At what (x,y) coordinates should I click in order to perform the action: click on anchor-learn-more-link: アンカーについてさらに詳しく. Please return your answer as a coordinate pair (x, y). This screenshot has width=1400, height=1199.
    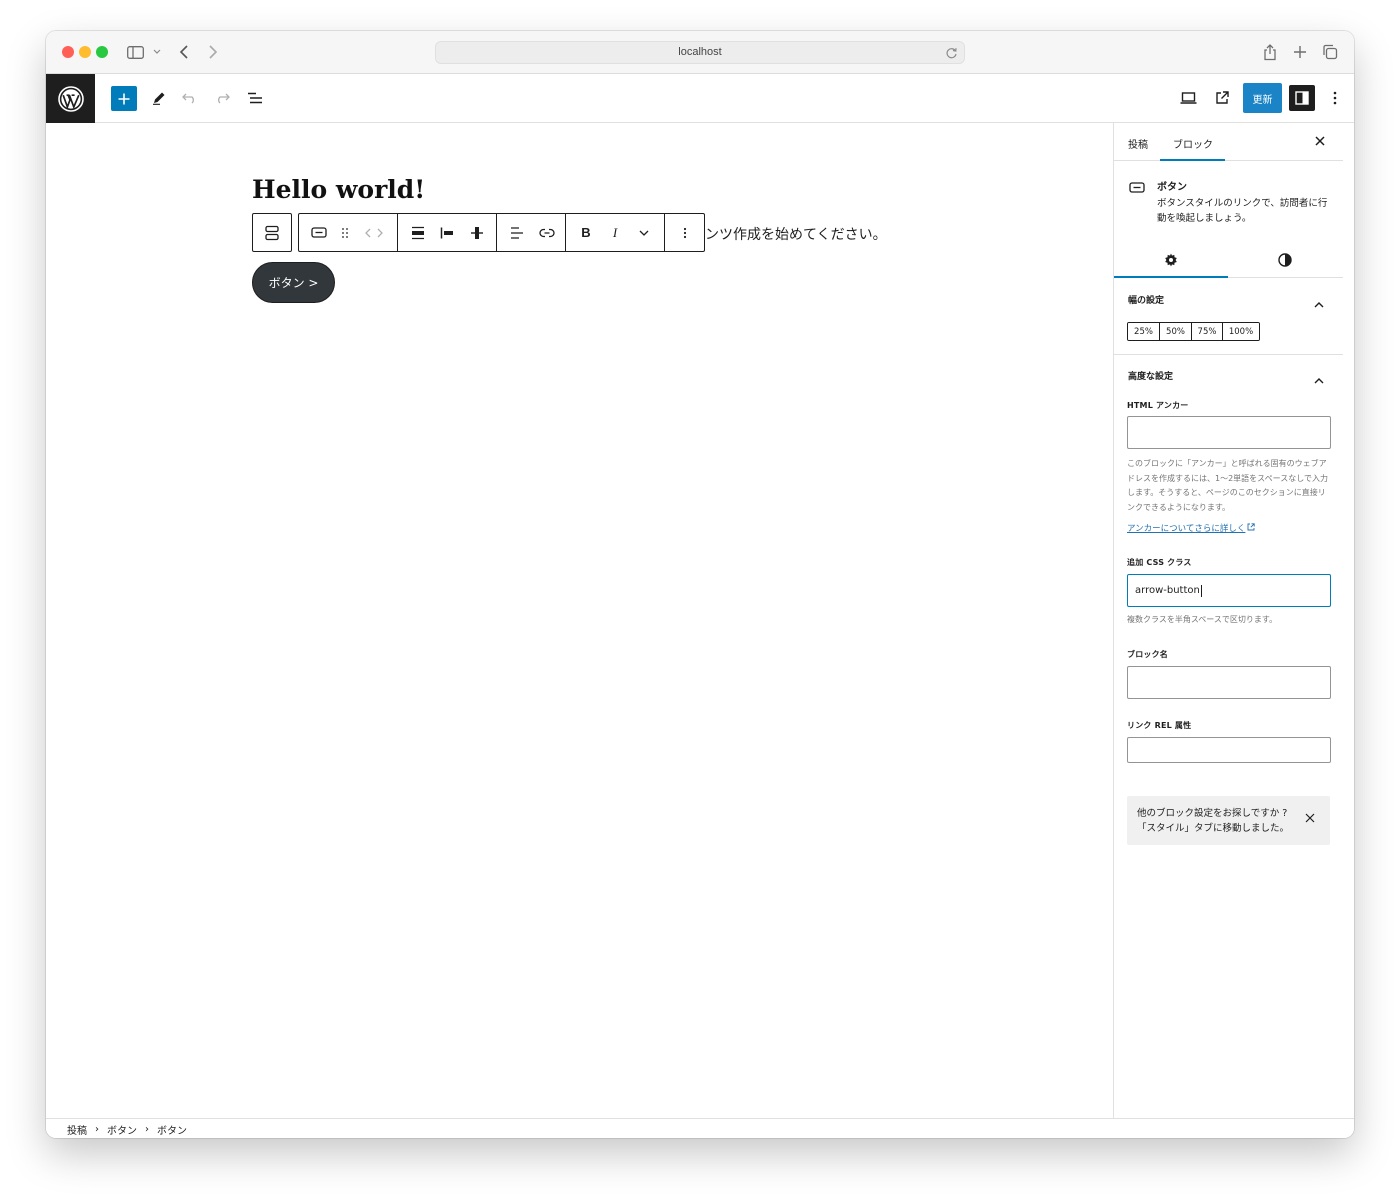
    Looking at the image, I should click on (1191, 528).